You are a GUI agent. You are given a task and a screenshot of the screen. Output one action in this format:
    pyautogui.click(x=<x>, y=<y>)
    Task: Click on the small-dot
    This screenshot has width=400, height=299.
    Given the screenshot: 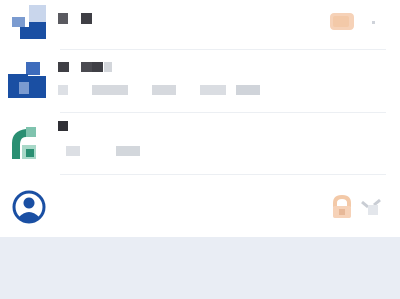 What is the action you would take?
    pyautogui.click(x=373, y=22)
    